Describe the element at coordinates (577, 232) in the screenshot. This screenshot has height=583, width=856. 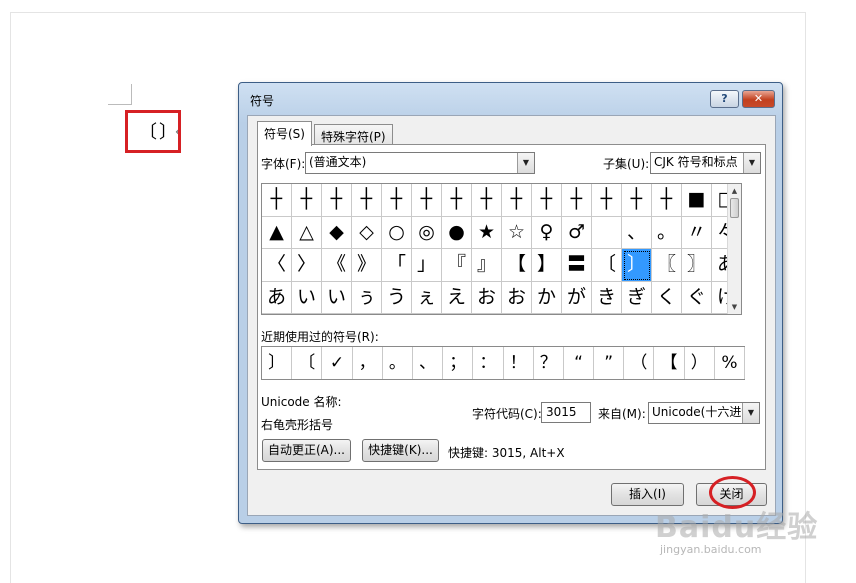
I see `symbol-cell: ♂` at that location.